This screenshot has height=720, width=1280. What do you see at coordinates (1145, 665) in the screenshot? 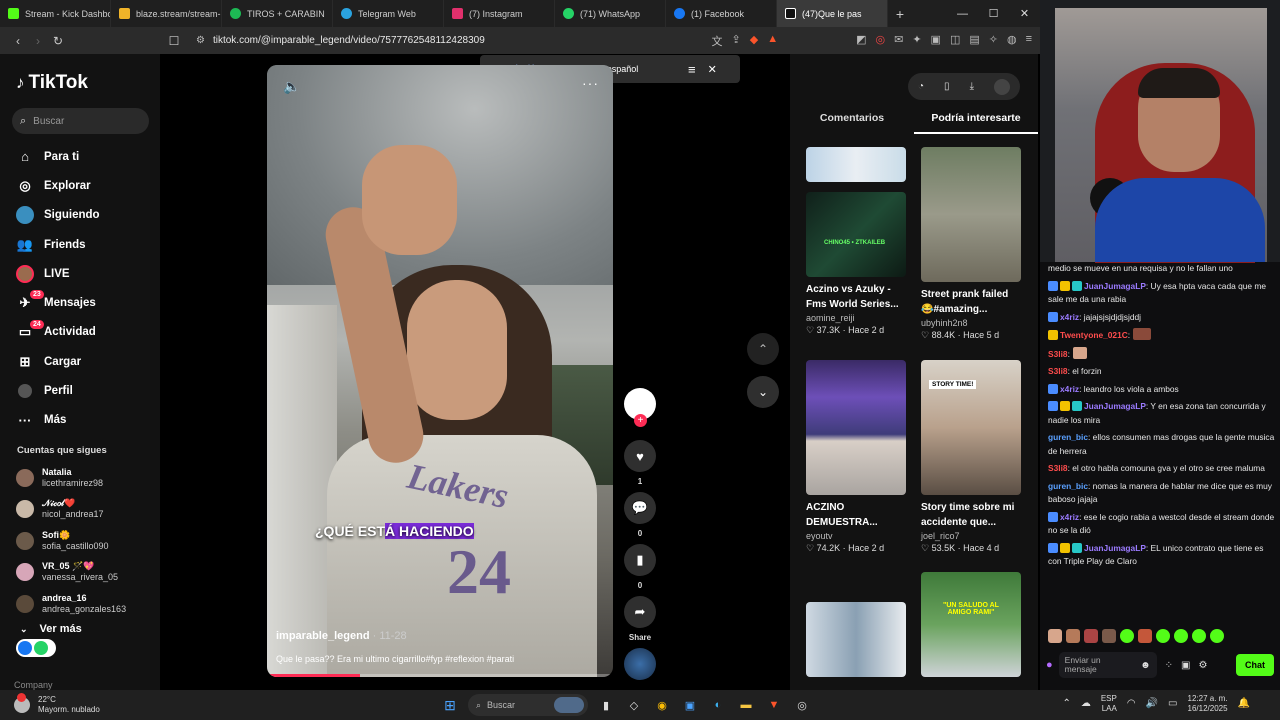
I see `emoji-icon: ☻` at bounding box center [1145, 665].